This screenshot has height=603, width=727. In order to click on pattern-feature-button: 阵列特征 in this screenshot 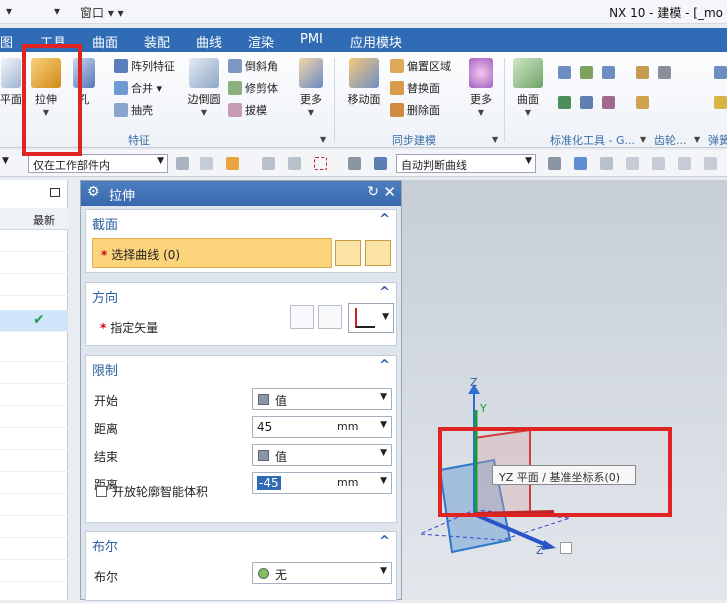, I will do `click(144, 66)`.